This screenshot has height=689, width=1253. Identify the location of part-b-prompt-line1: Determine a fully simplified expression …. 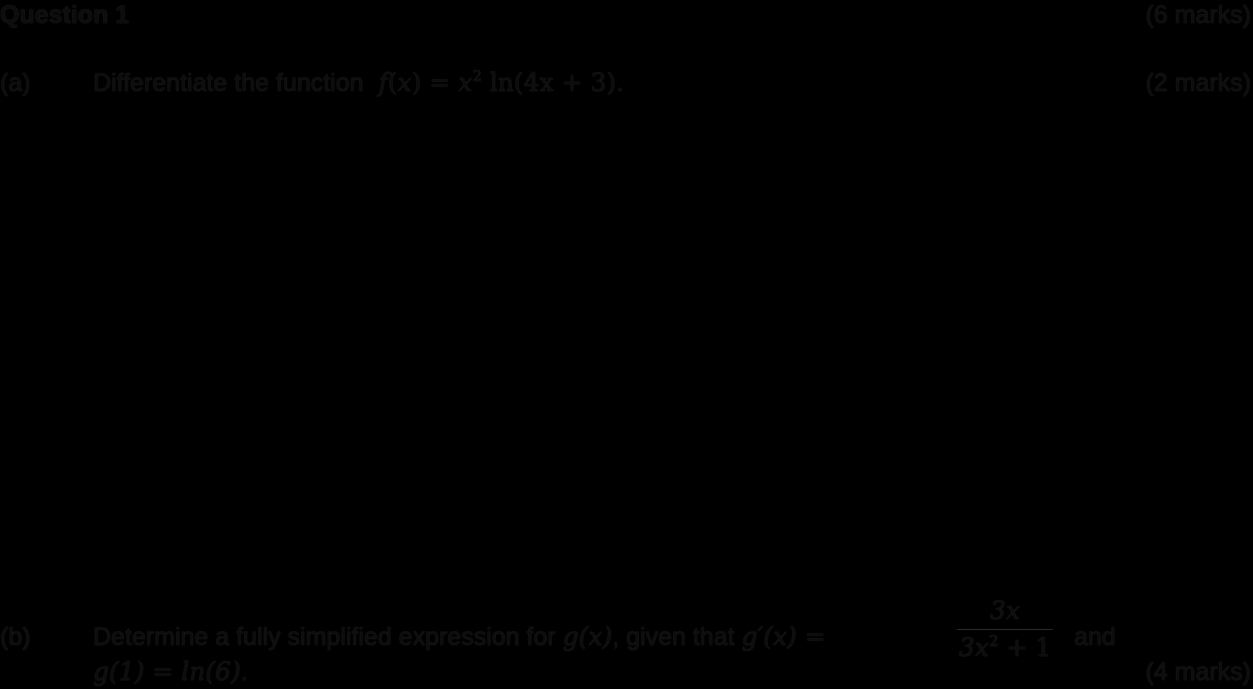
(459, 637).